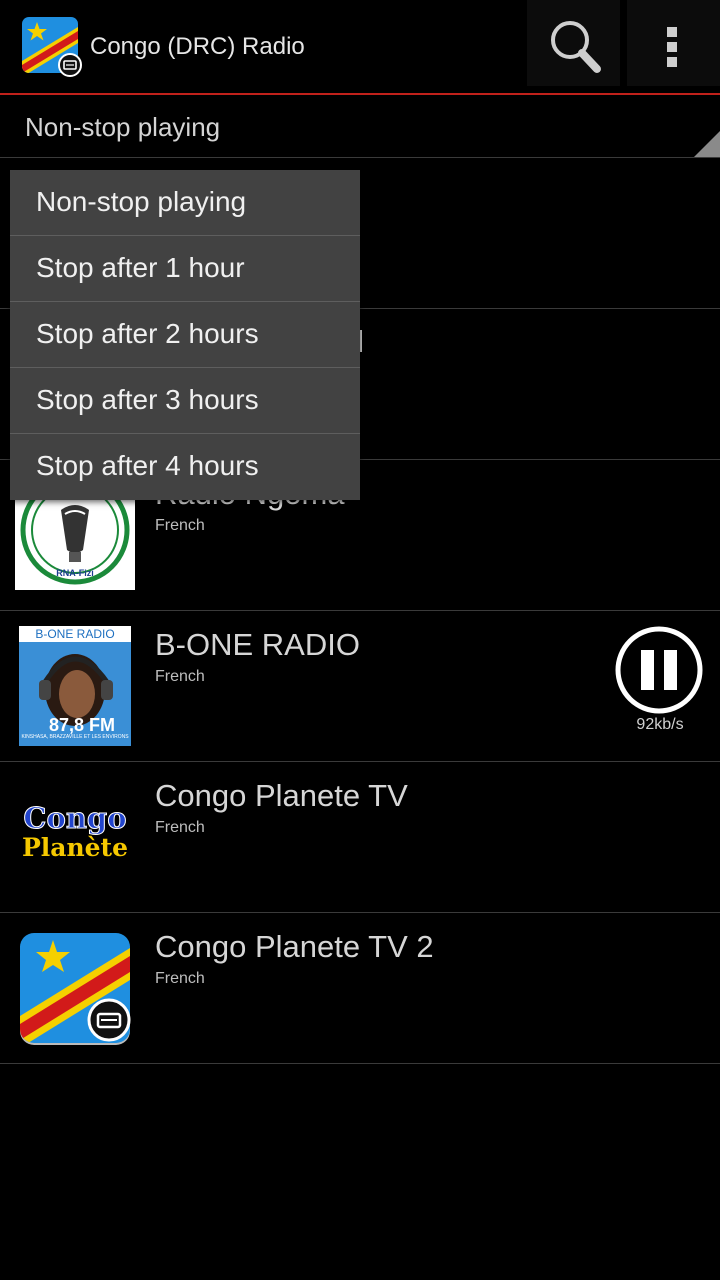 The height and width of the screenshot is (1280, 720). What do you see at coordinates (197, 46) in the screenshot?
I see `app-title: Congo (DRC) Radio` at bounding box center [197, 46].